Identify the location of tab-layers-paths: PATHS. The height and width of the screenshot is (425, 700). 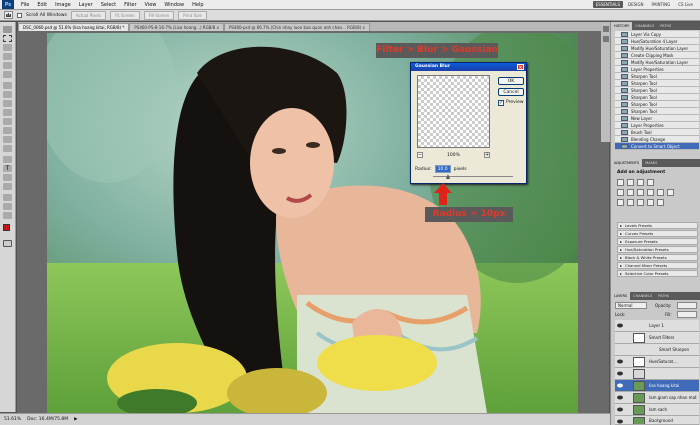
(663, 296).